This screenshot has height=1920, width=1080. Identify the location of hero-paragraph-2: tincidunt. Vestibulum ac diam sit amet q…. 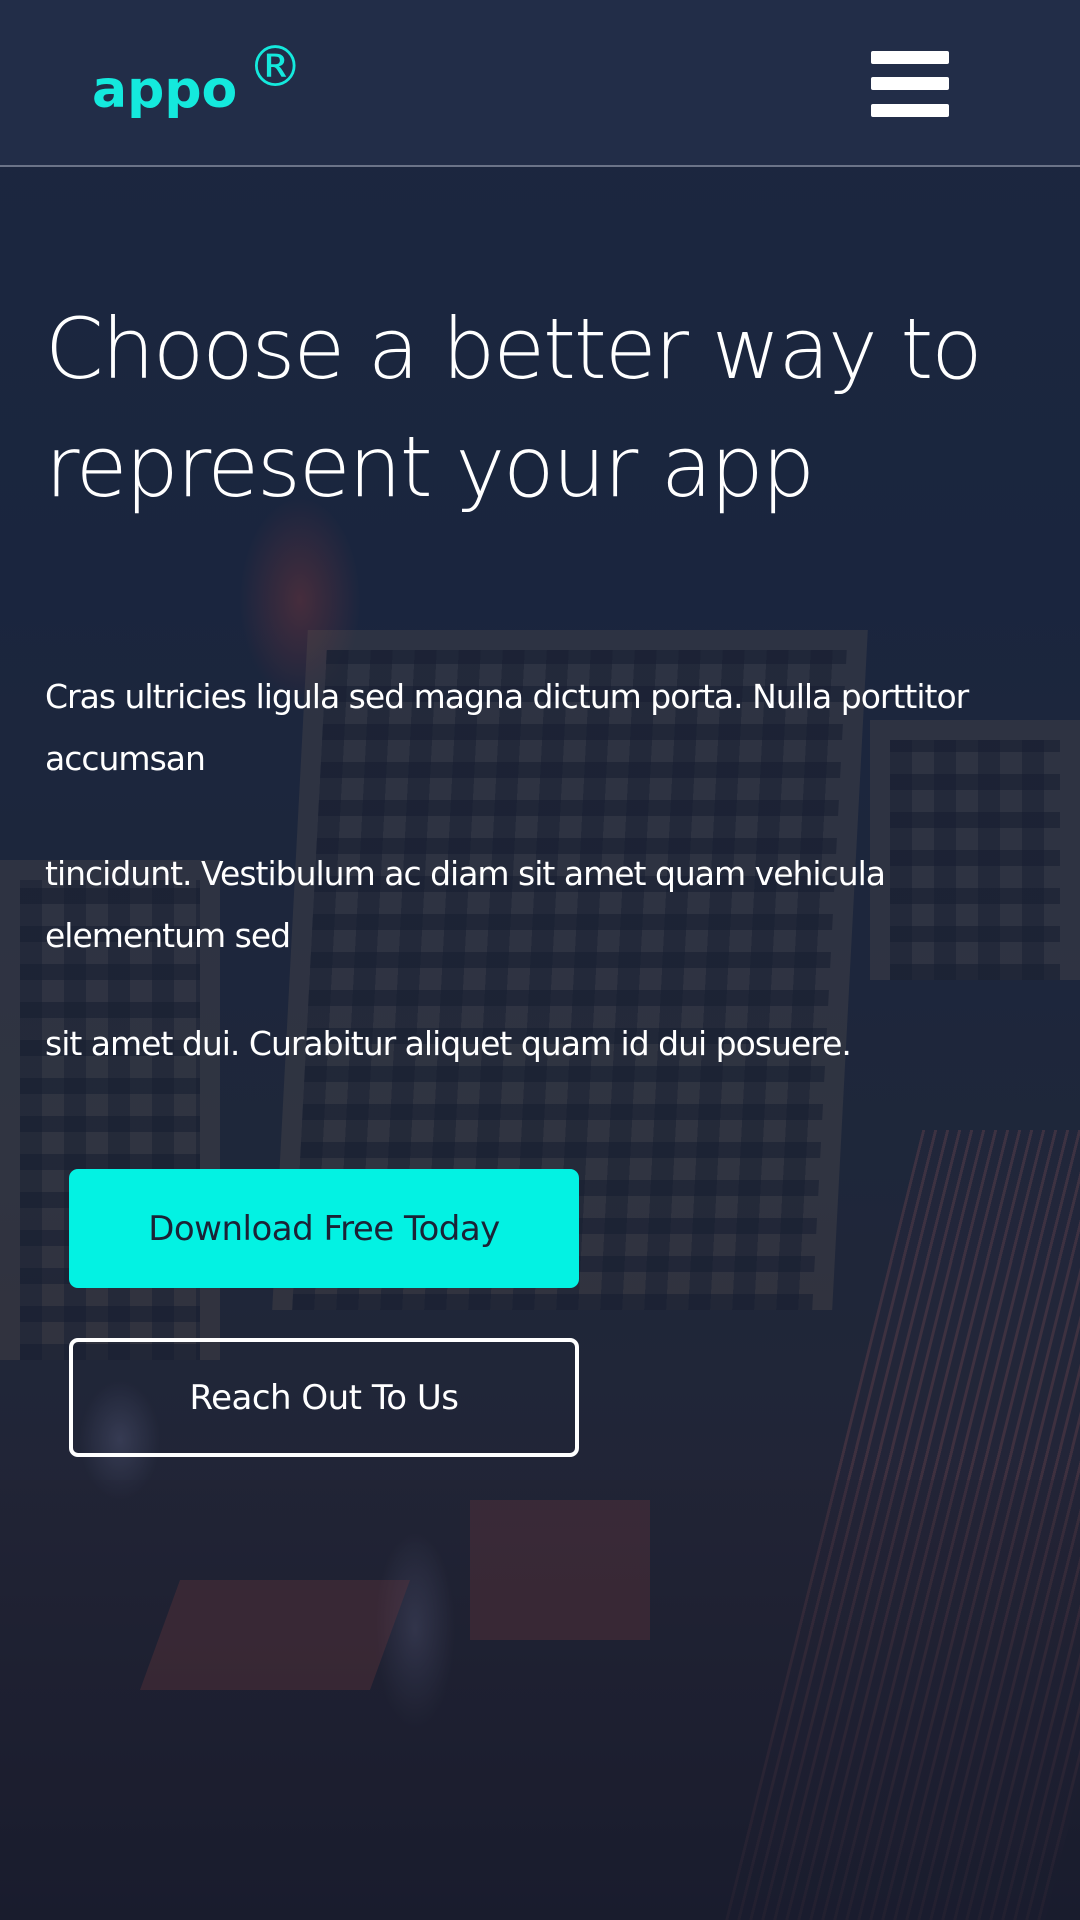
(465, 904).